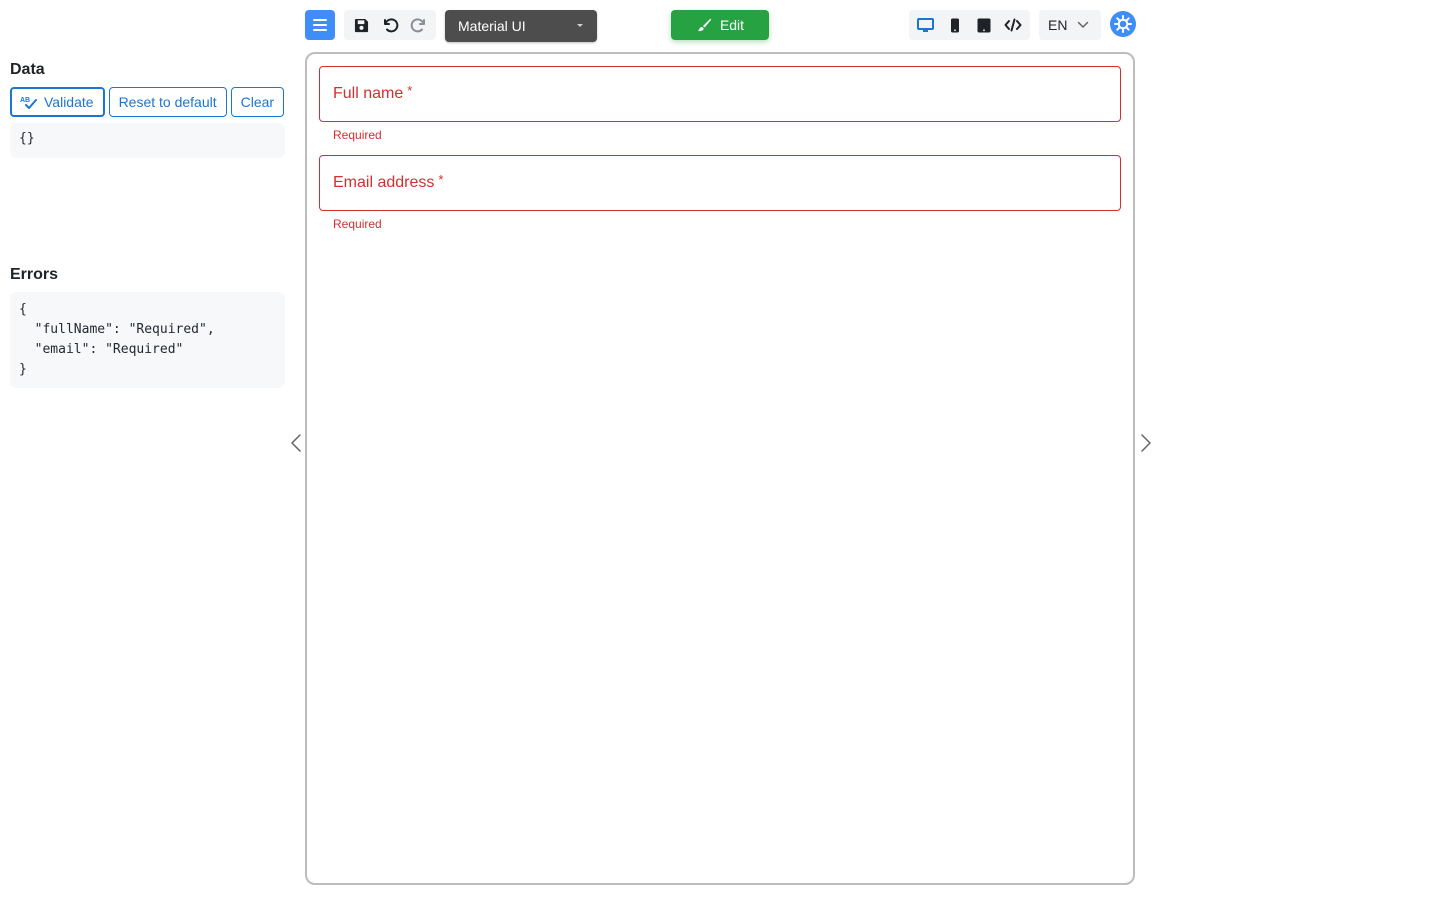  I want to click on full-name-field: Full name *, so click(720, 94).